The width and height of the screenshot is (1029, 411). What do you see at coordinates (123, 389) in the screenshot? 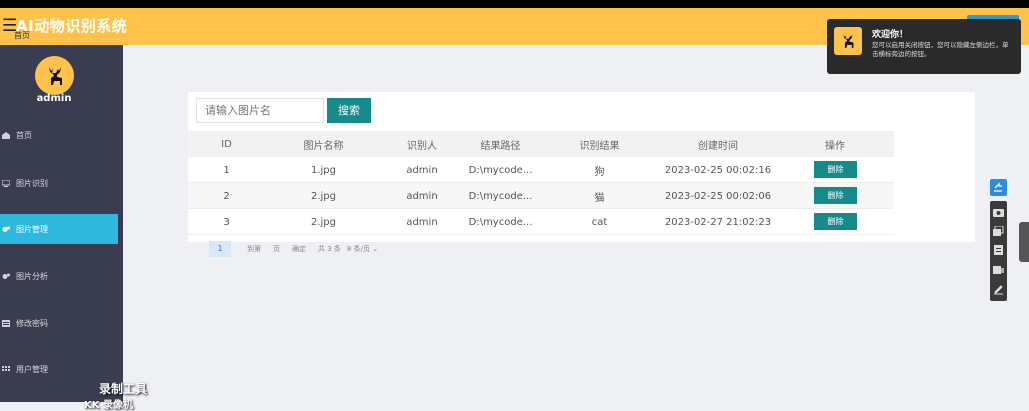
I see `watermark-text: 录制工具` at bounding box center [123, 389].